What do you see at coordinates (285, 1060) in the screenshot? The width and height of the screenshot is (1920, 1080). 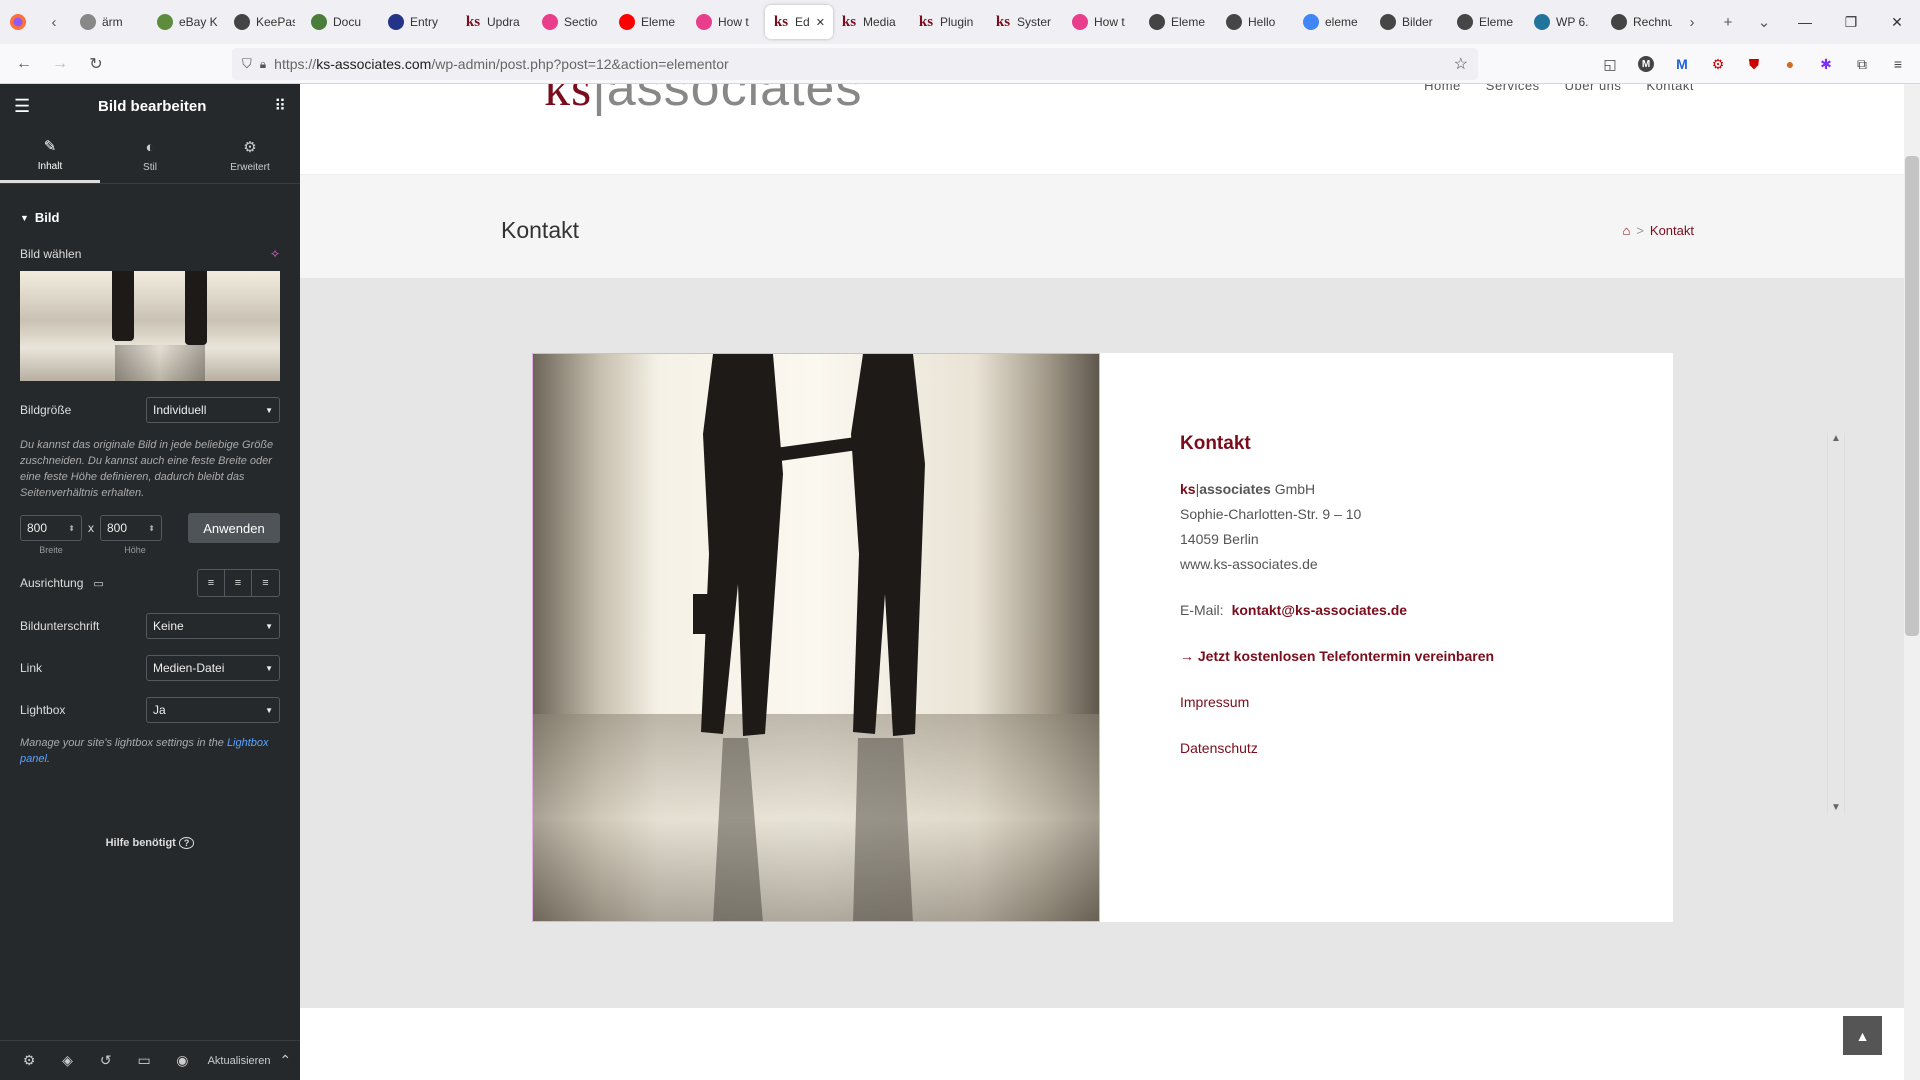 I see `update-options-chevron-icon: ⌃` at bounding box center [285, 1060].